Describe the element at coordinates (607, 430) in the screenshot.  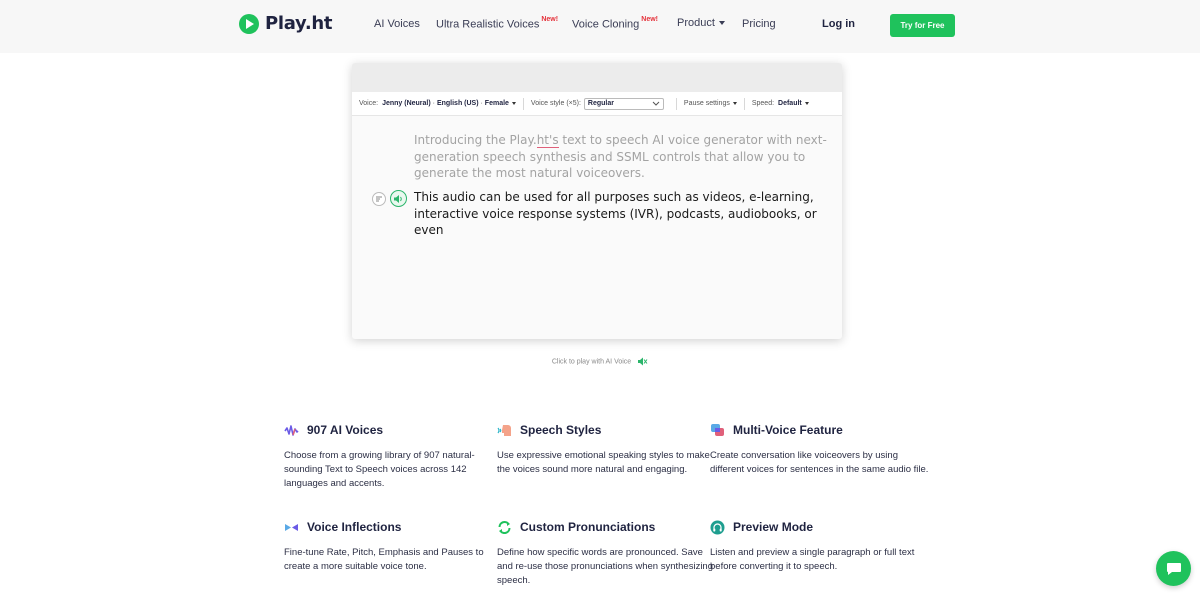
I see `feature-header: Speech Styles` at that location.